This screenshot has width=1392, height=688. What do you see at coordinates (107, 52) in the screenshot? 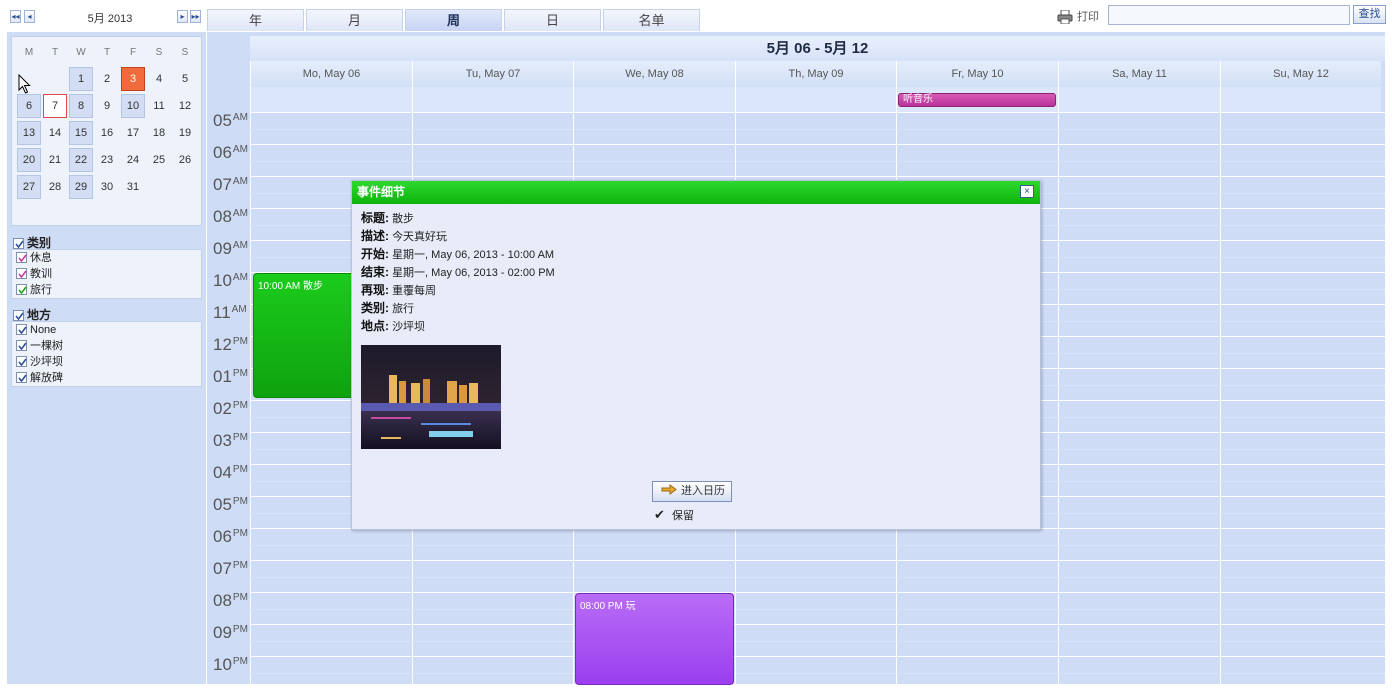
I see `weekday-header: T` at bounding box center [107, 52].